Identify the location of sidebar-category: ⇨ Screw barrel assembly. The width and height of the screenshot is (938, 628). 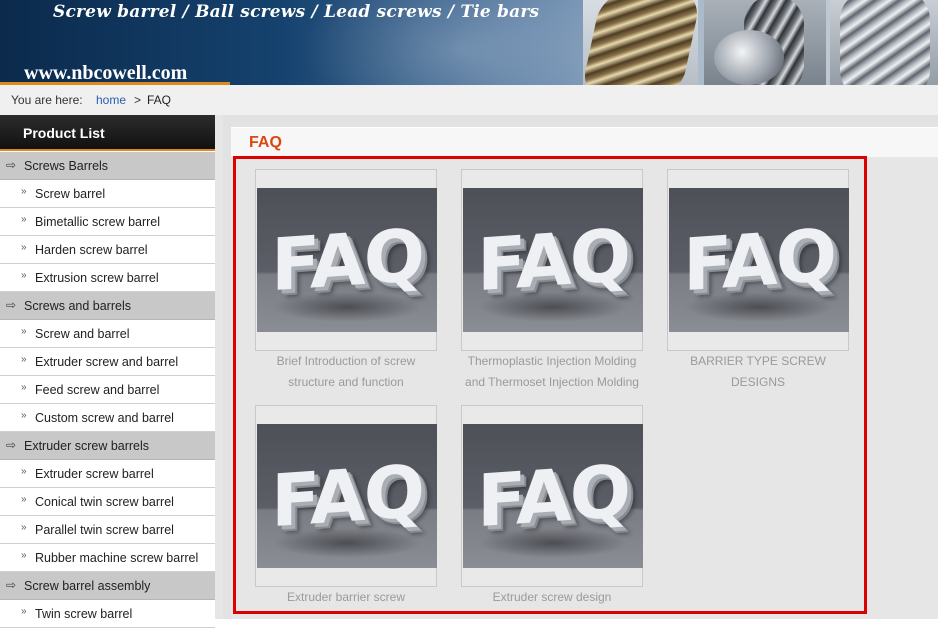
(107, 586).